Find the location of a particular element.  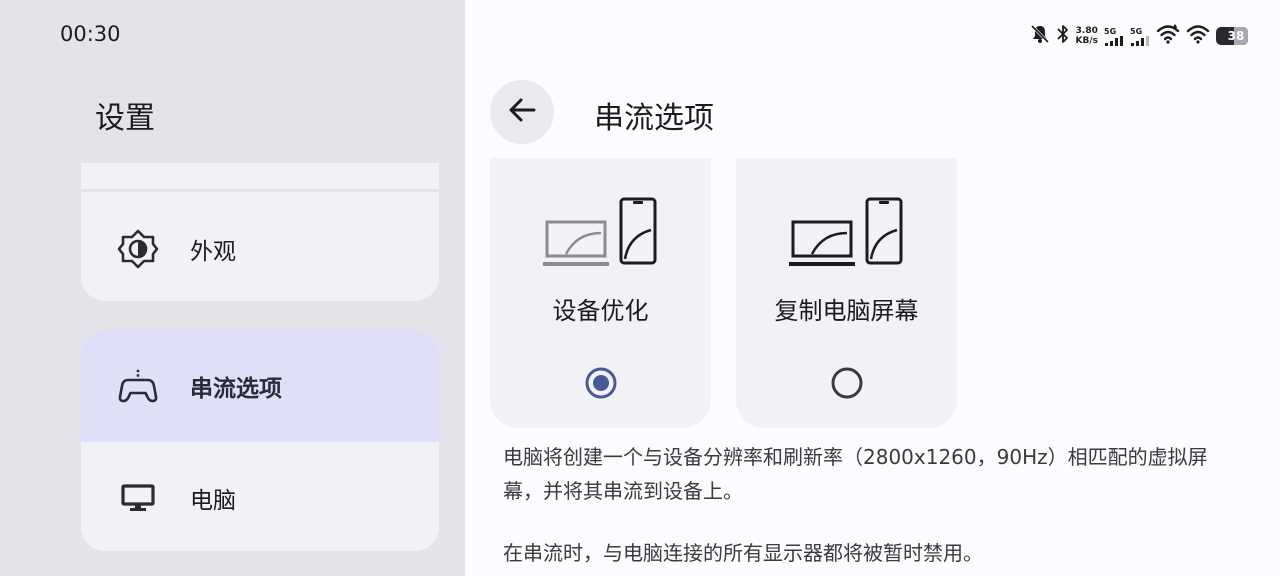

appearance-icon is located at coordinates (138, 249).